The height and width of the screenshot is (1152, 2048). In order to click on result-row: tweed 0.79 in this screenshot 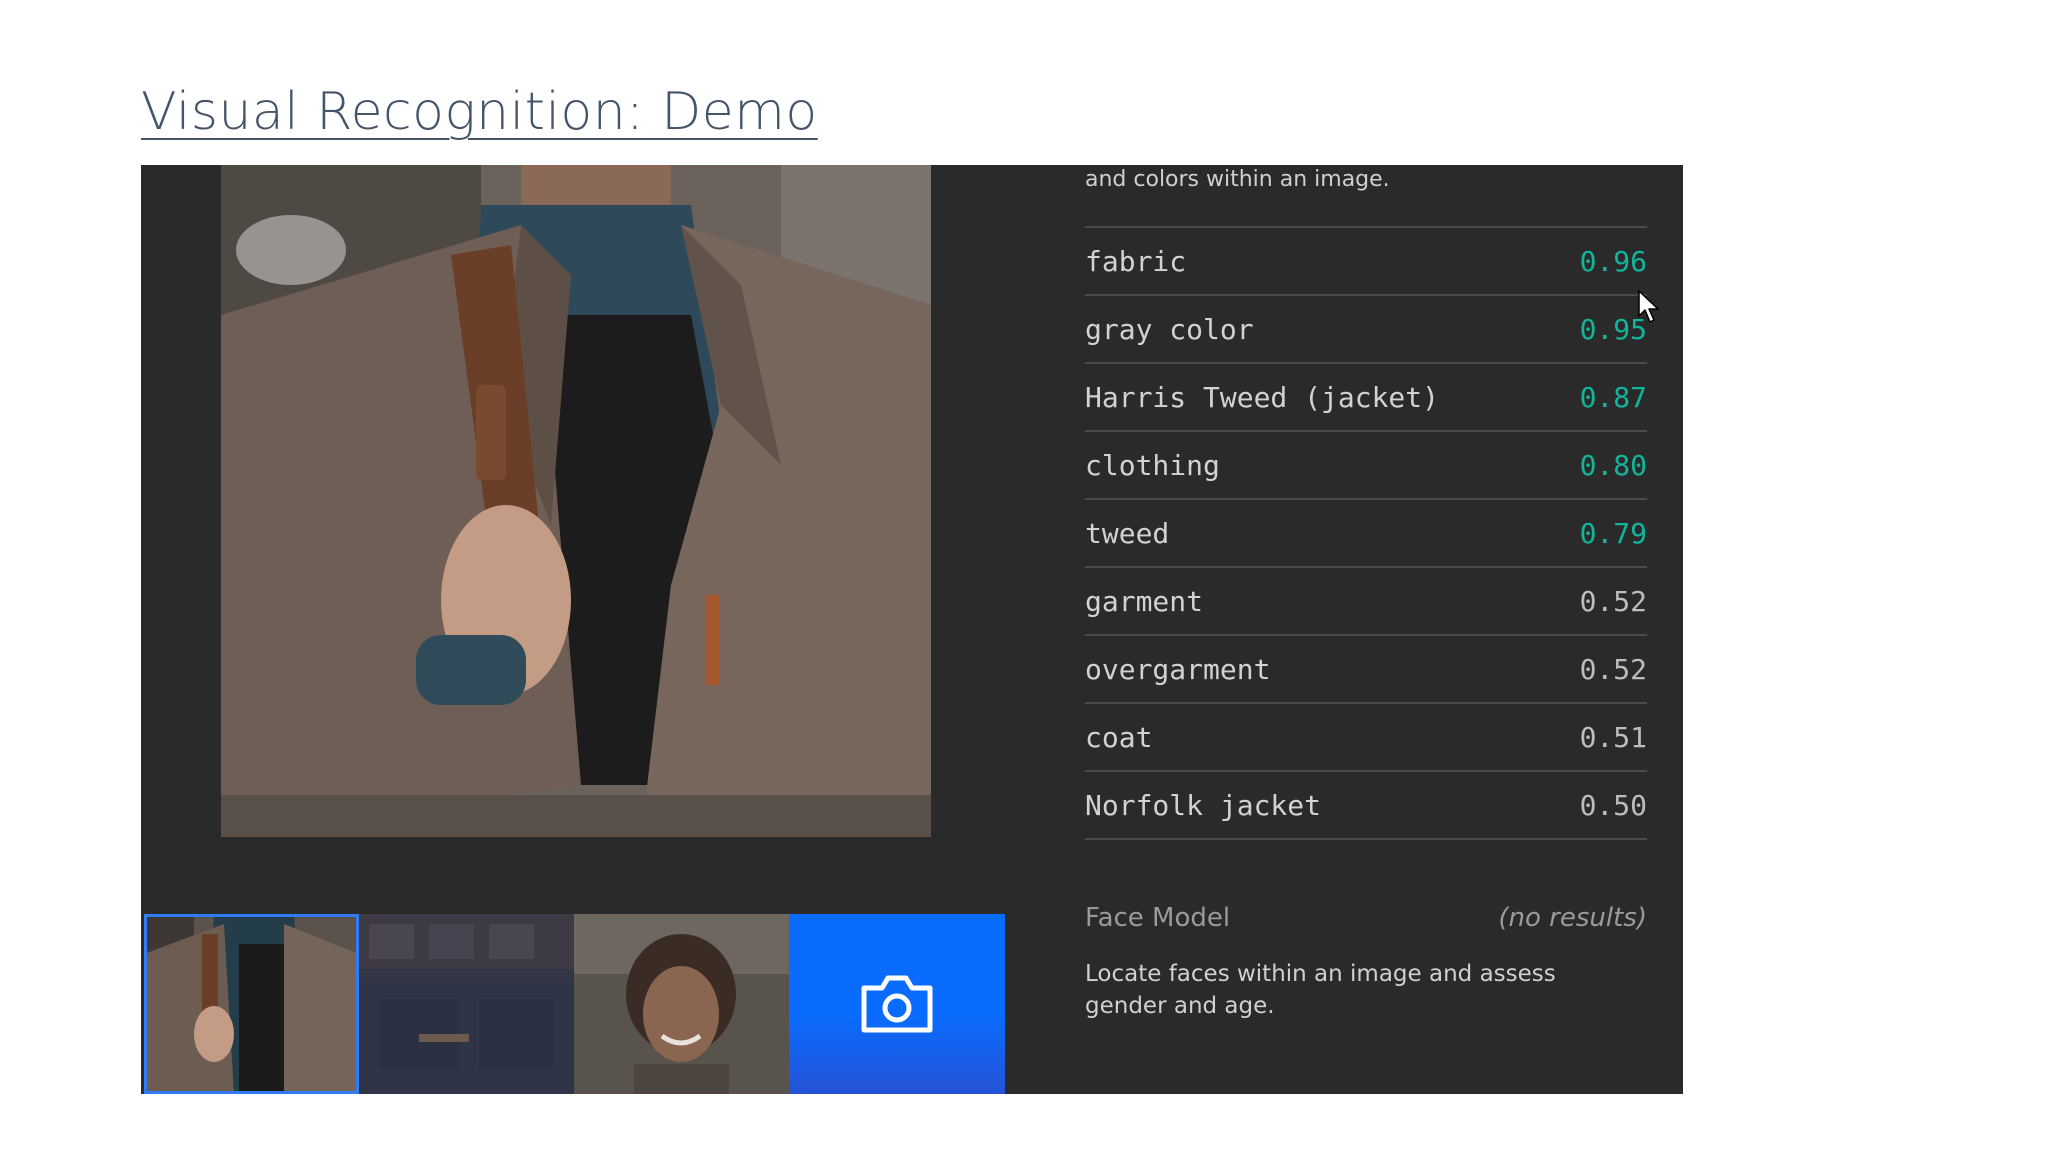, I will do `click(1366, 534)`.